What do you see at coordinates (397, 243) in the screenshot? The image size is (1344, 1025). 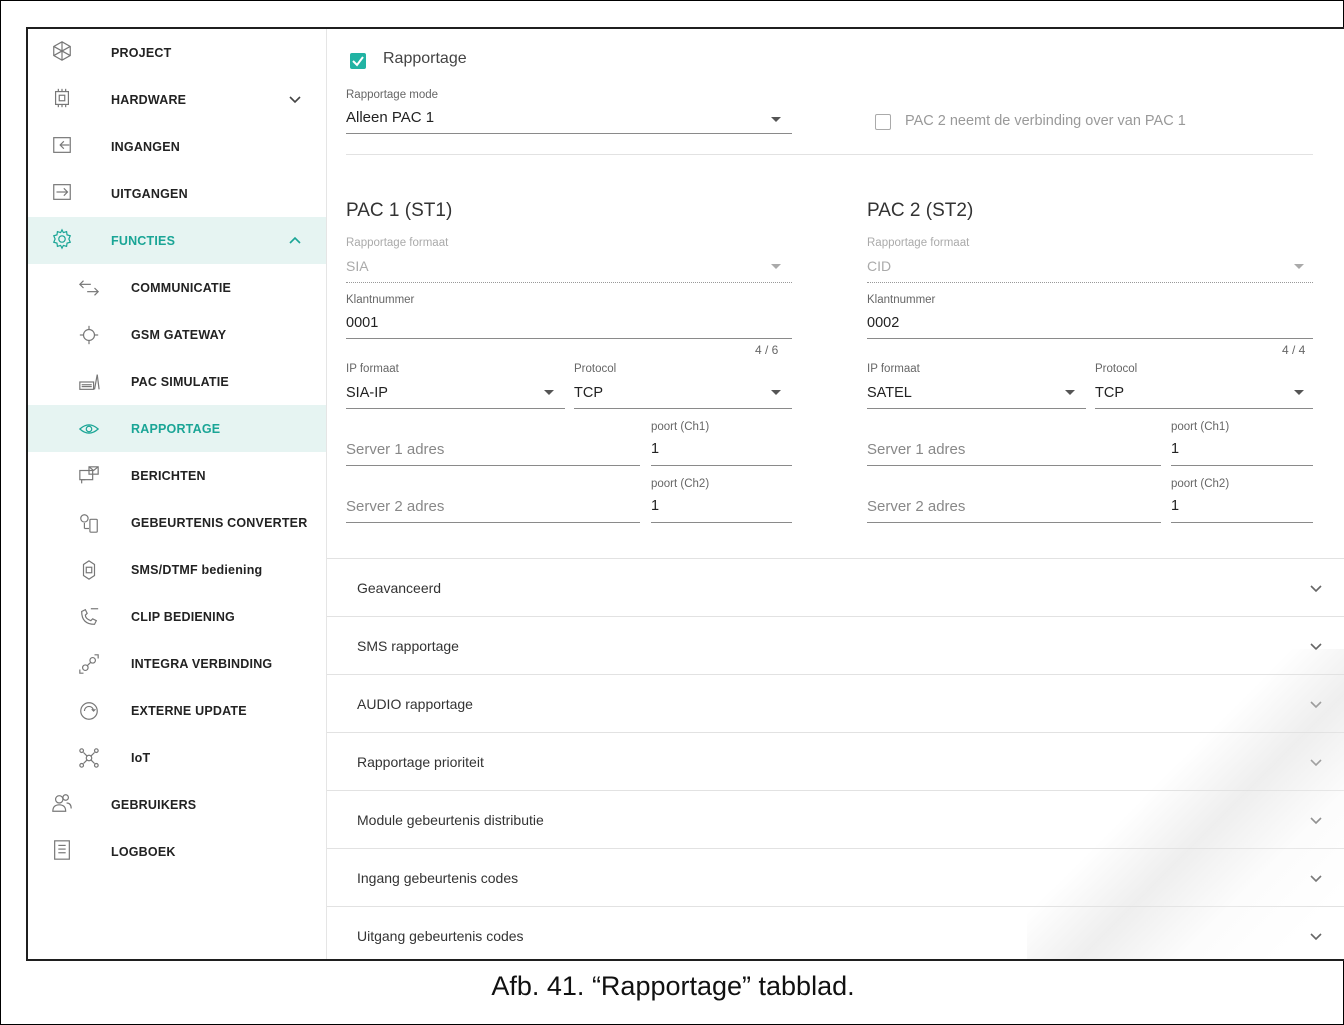 I see `pac1-format-label: Rapportage formaat` at bounding box center [397, 243].